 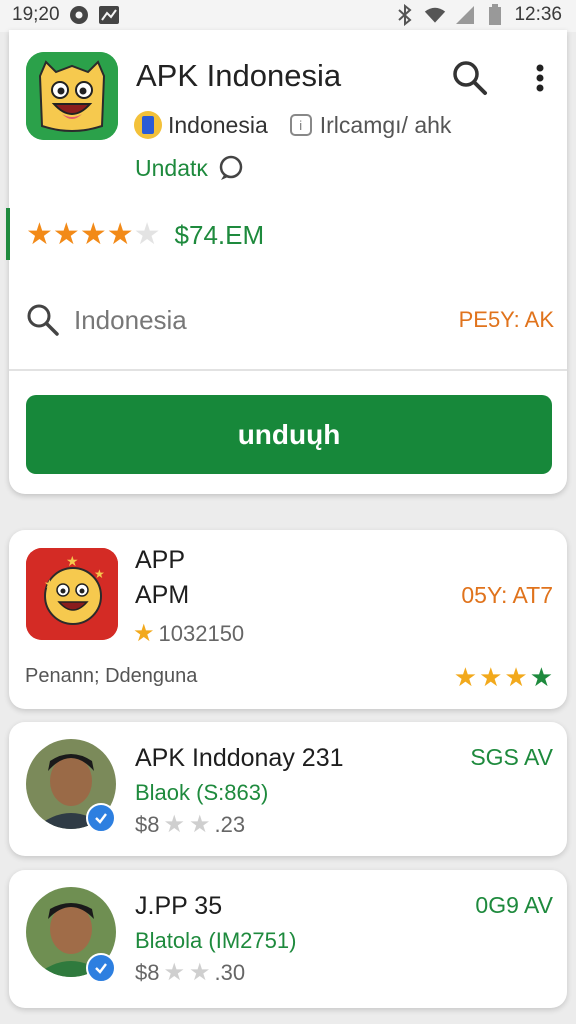 I want to click on search-field: Indonesia PE5Y: AK, so click(x=290, y=320).